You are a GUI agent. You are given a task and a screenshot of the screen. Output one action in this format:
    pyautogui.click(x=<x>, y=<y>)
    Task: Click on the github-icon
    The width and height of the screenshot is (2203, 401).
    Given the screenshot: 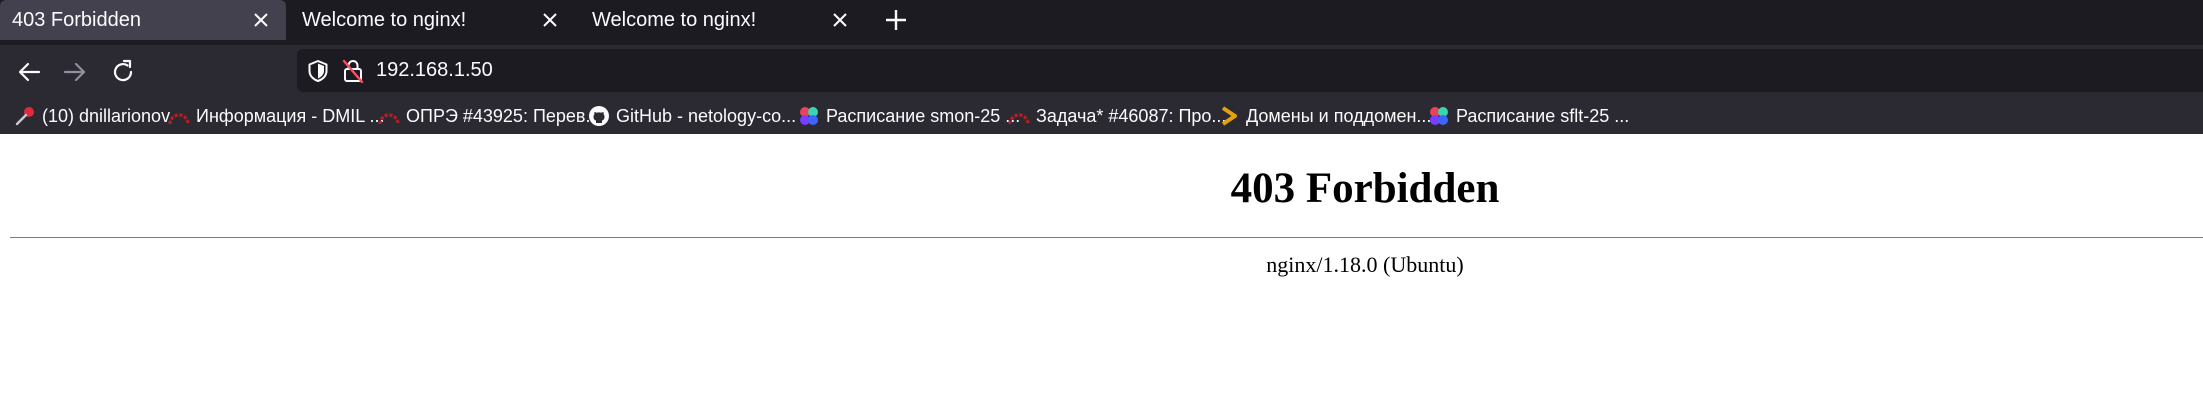 What is the action you would take?
    pyautogui.click(x=599, y=116)
    